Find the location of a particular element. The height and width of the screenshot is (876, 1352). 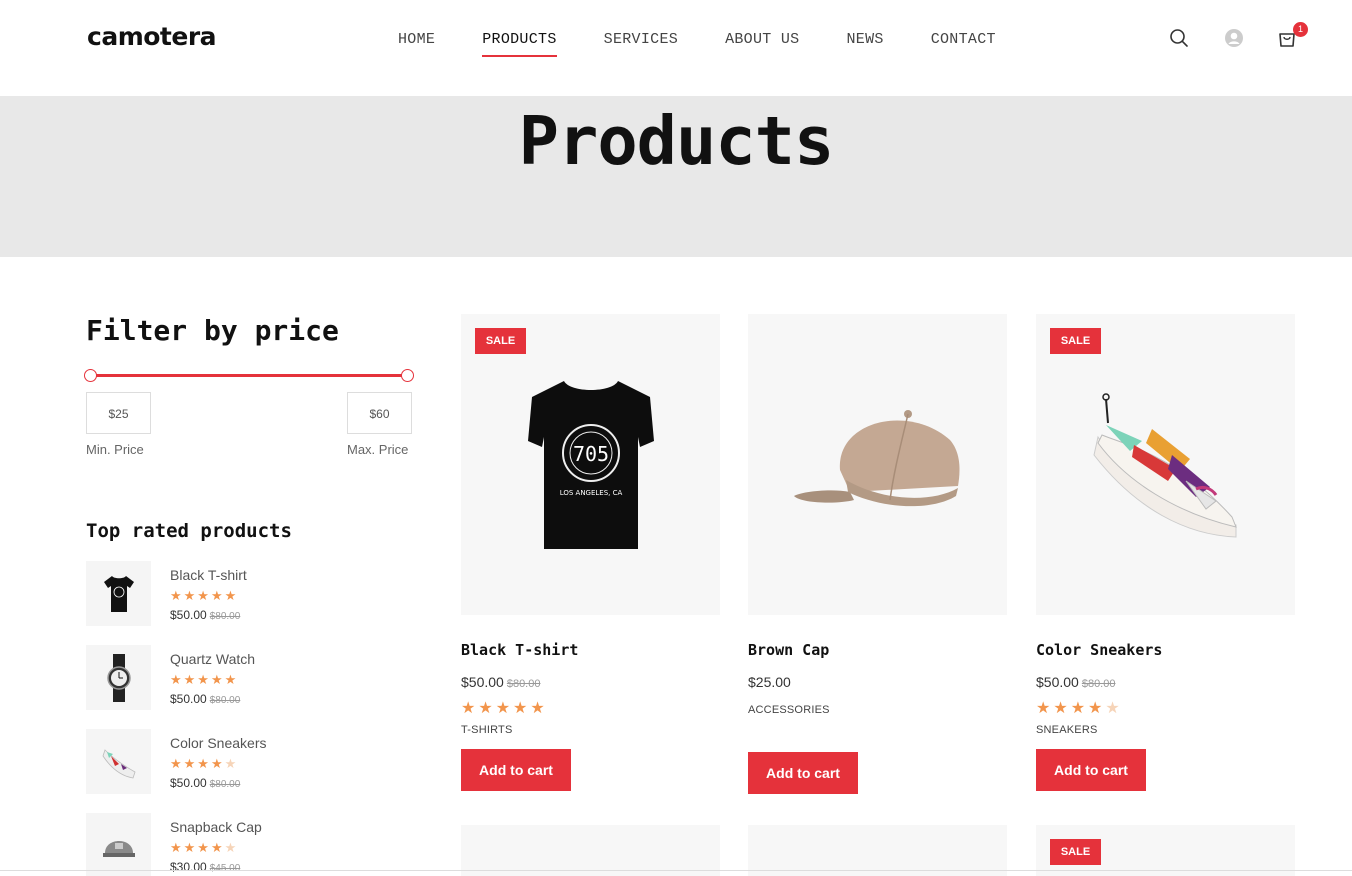

product-card: Brown Cap $25.00 ACCESSORIES Add to cart is located at coordinates (877, 554).